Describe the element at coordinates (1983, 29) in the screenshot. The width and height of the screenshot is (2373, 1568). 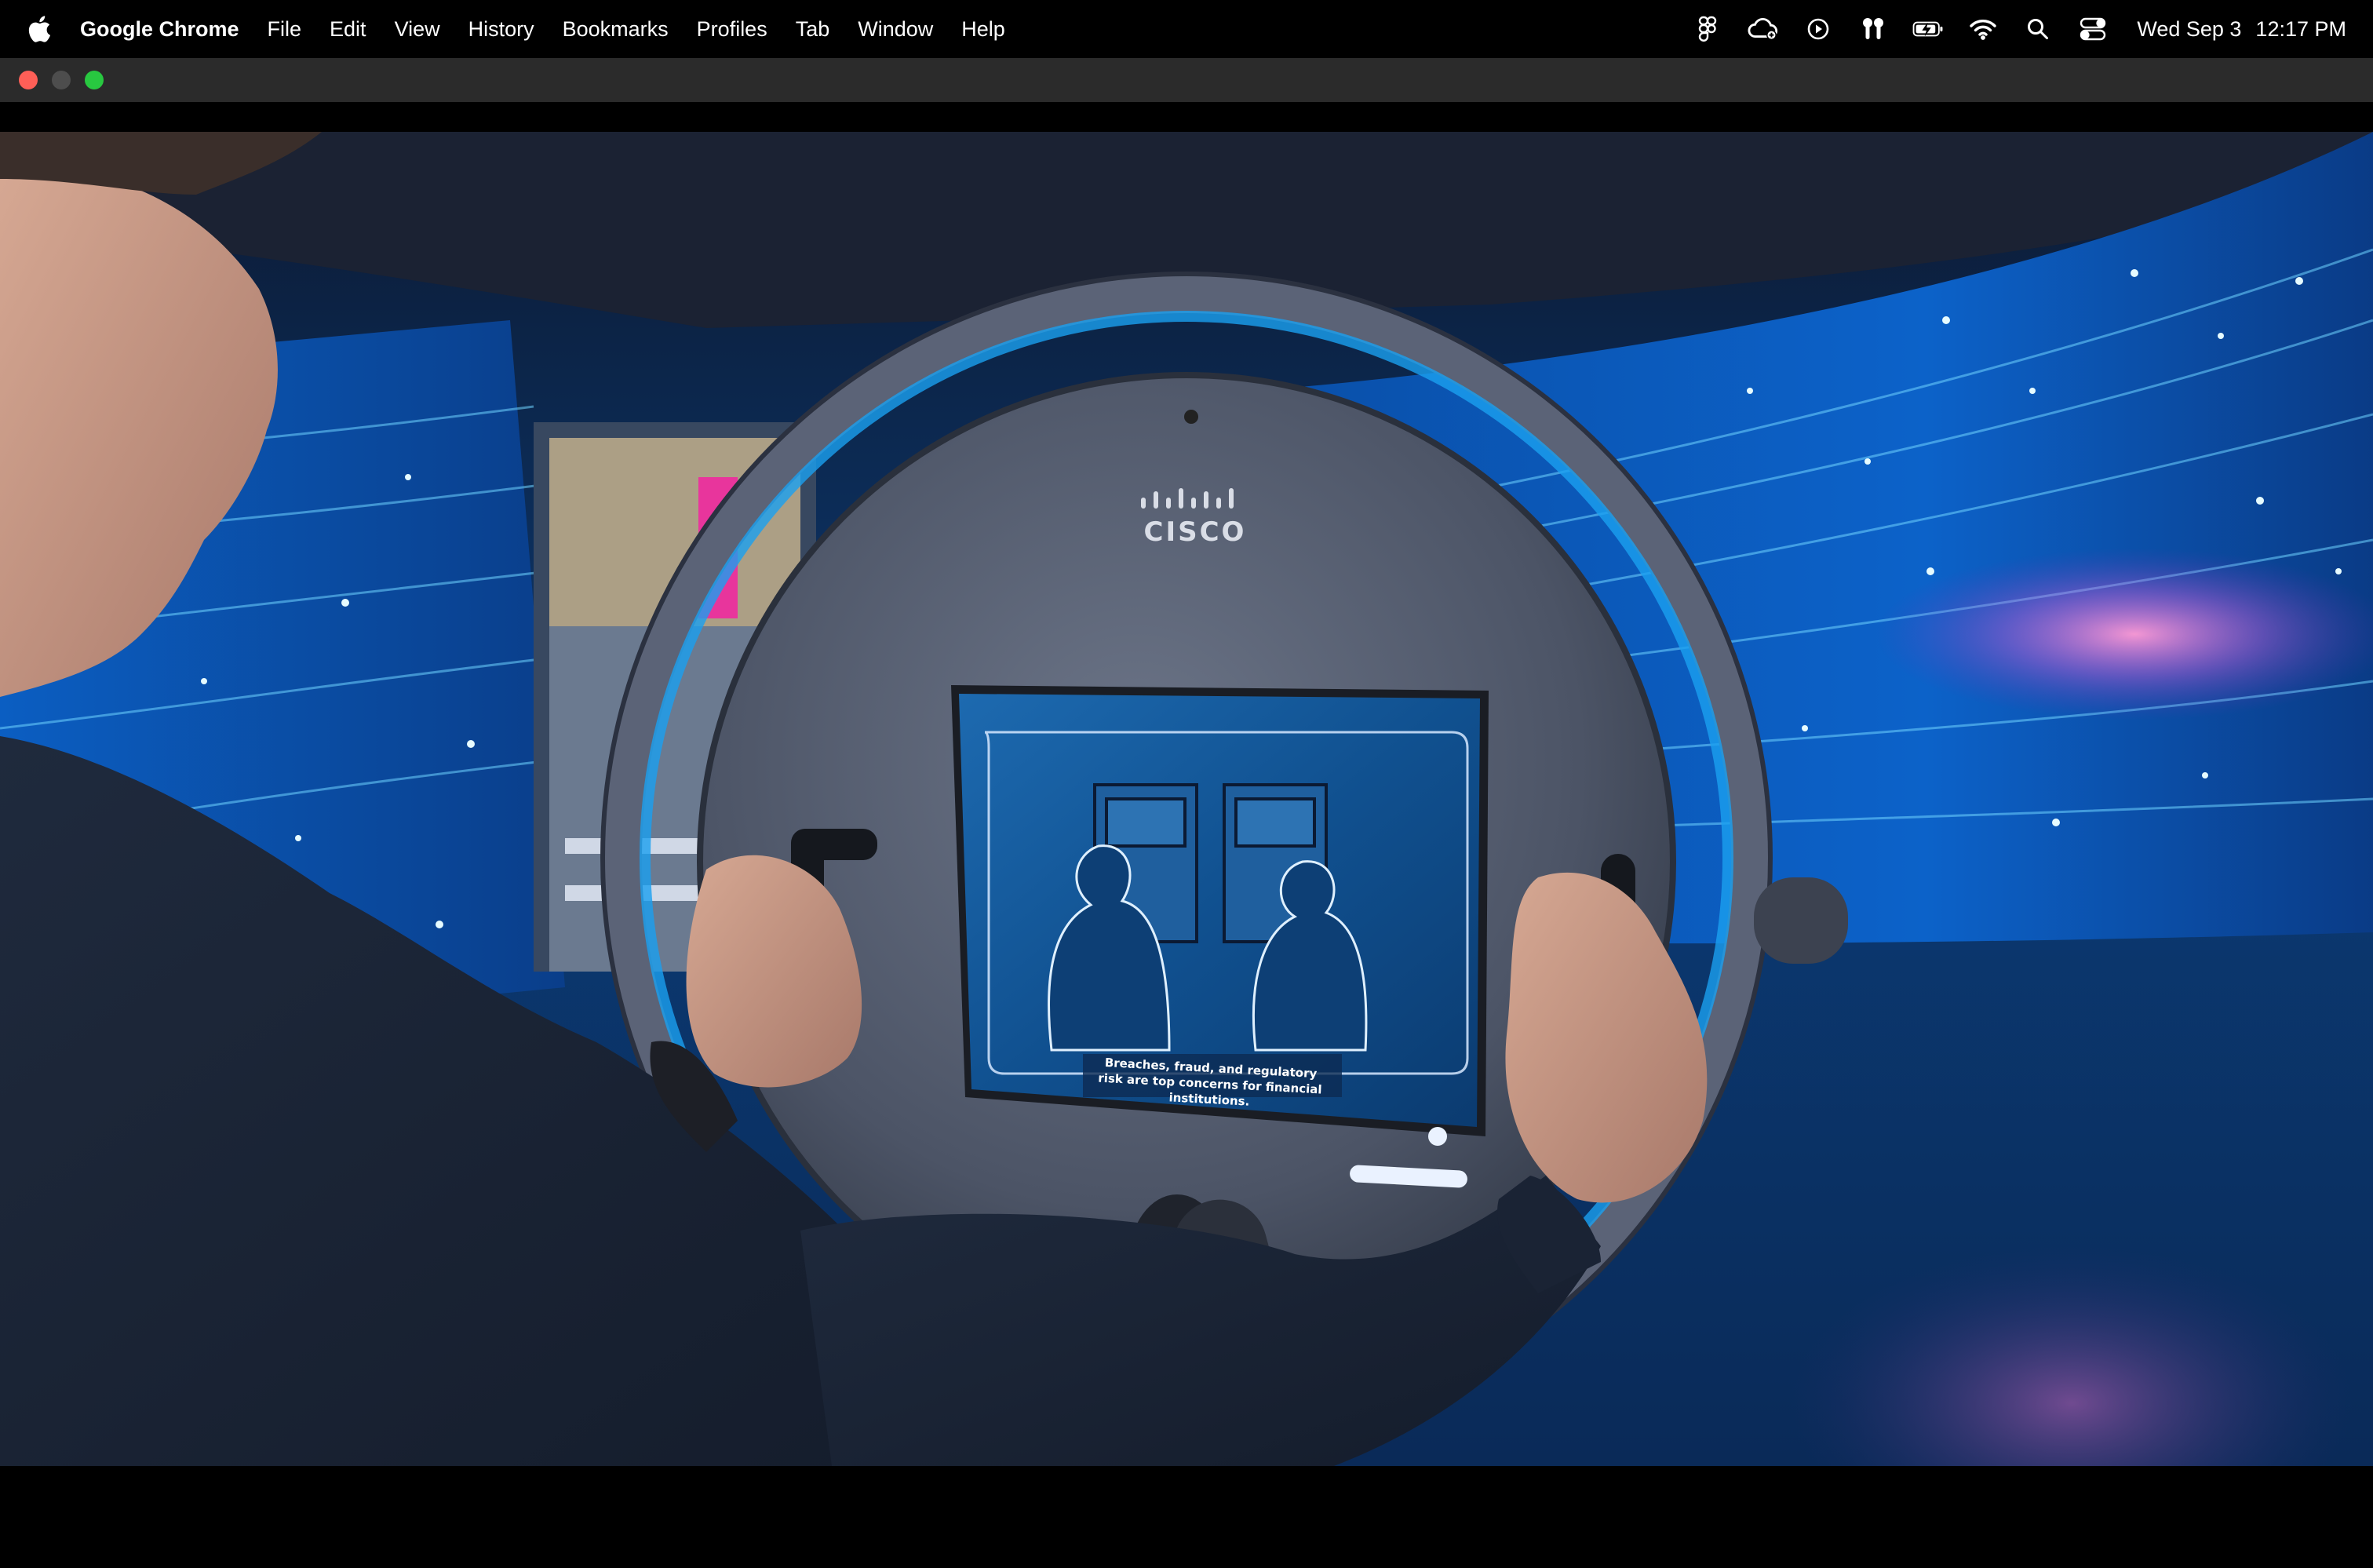
I see `wifi-icon` at that location.